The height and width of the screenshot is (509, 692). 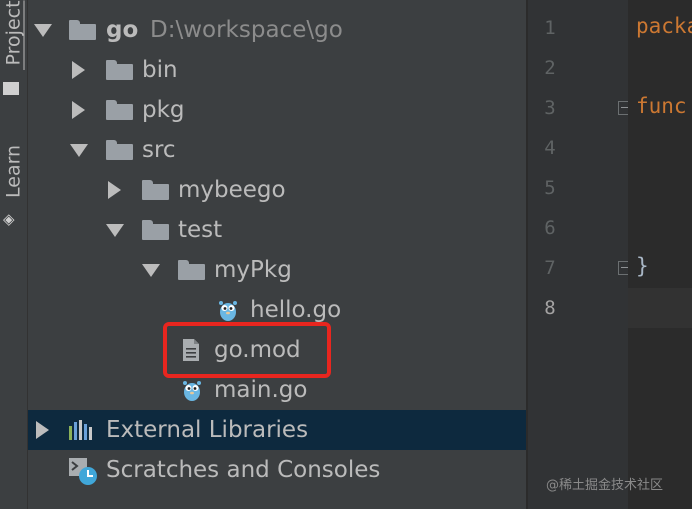 I want to click on tree-label-scratches: Scratches and Consoles, so click(x=243, y=470).